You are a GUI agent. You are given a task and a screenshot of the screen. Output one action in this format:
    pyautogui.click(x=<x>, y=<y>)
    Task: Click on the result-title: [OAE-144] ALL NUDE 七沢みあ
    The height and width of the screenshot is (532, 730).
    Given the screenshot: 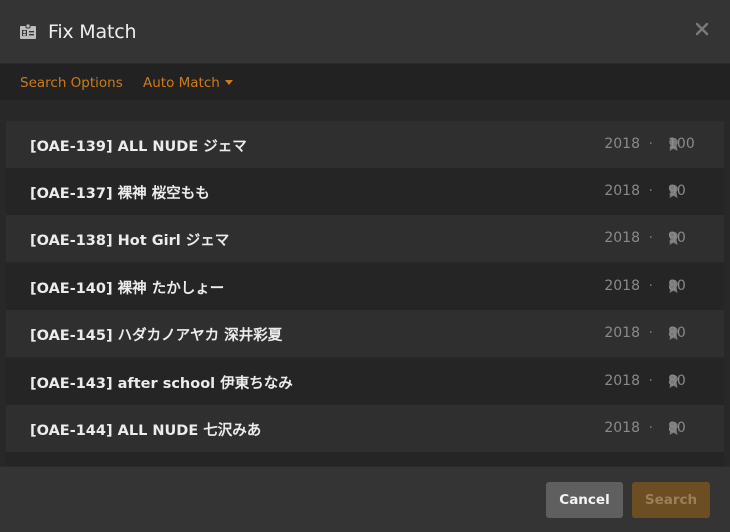 What is the action you would take?
    pyautogui.click(x=146, y=431)
    